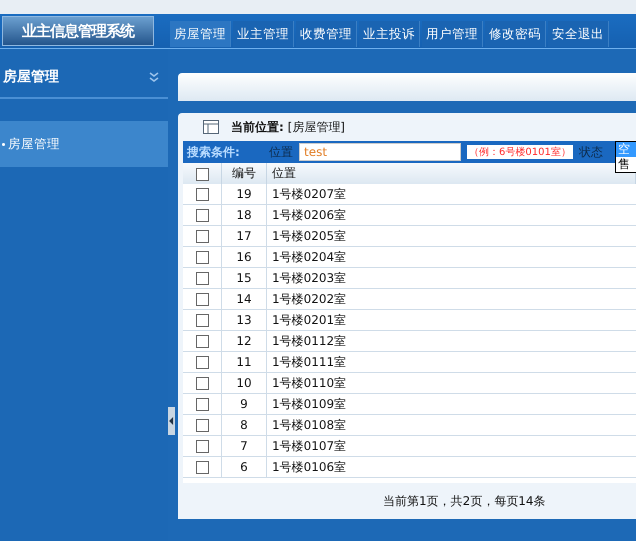 The height and width of the screenshot is (541, 636). I want to click on table-cell: 1号楼0205室, so click(451, 236).